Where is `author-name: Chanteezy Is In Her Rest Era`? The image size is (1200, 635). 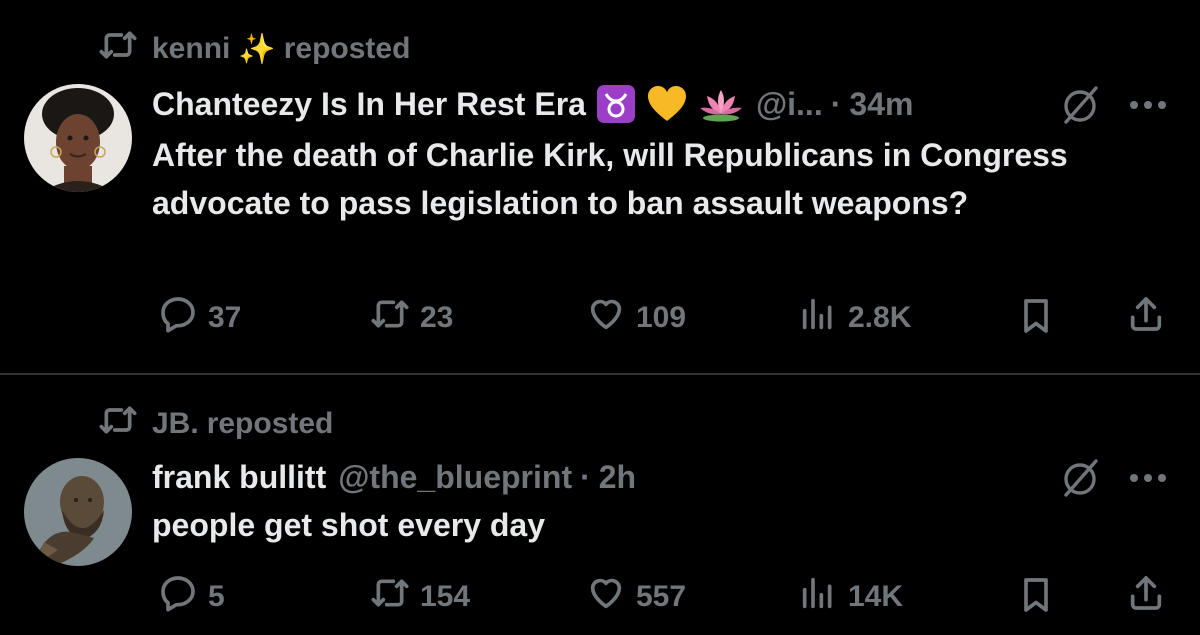 author-name: Chanteezy Is In Her Rest Era is located at coordinates (369, 104).